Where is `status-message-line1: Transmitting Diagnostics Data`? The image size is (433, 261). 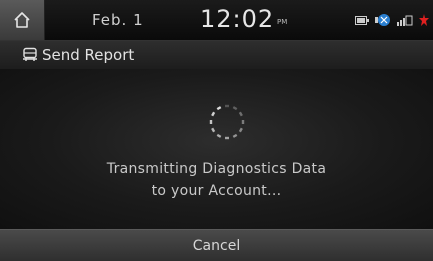
status-message-line1: Transmitting Diagnostics Data is located at coordinates (216, 169).